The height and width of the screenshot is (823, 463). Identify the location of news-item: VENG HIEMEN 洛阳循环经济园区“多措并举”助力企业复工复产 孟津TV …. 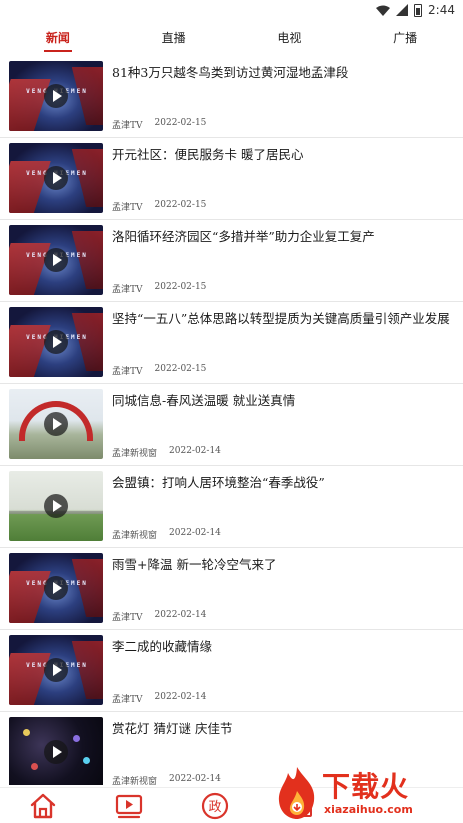
(231, 261).